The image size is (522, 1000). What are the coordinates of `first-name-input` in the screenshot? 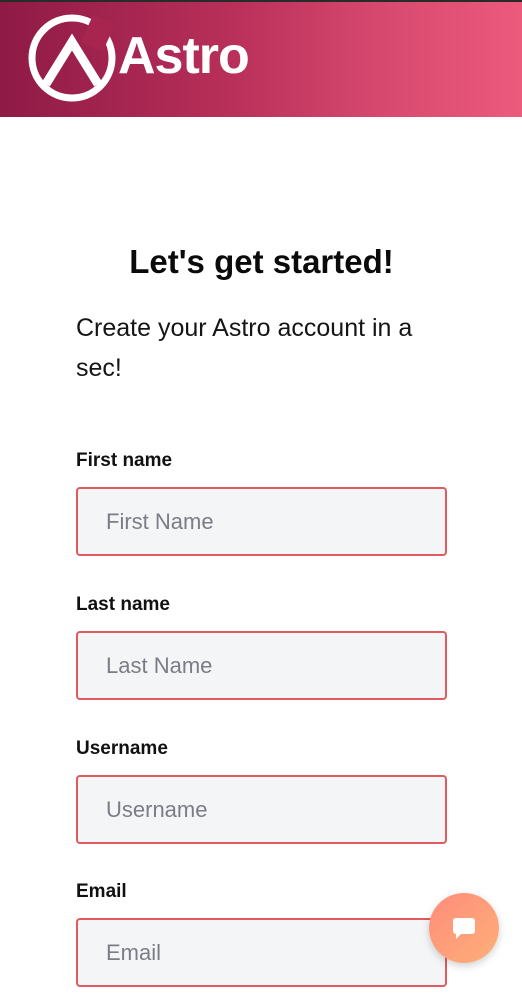 It's located at (261, 521).